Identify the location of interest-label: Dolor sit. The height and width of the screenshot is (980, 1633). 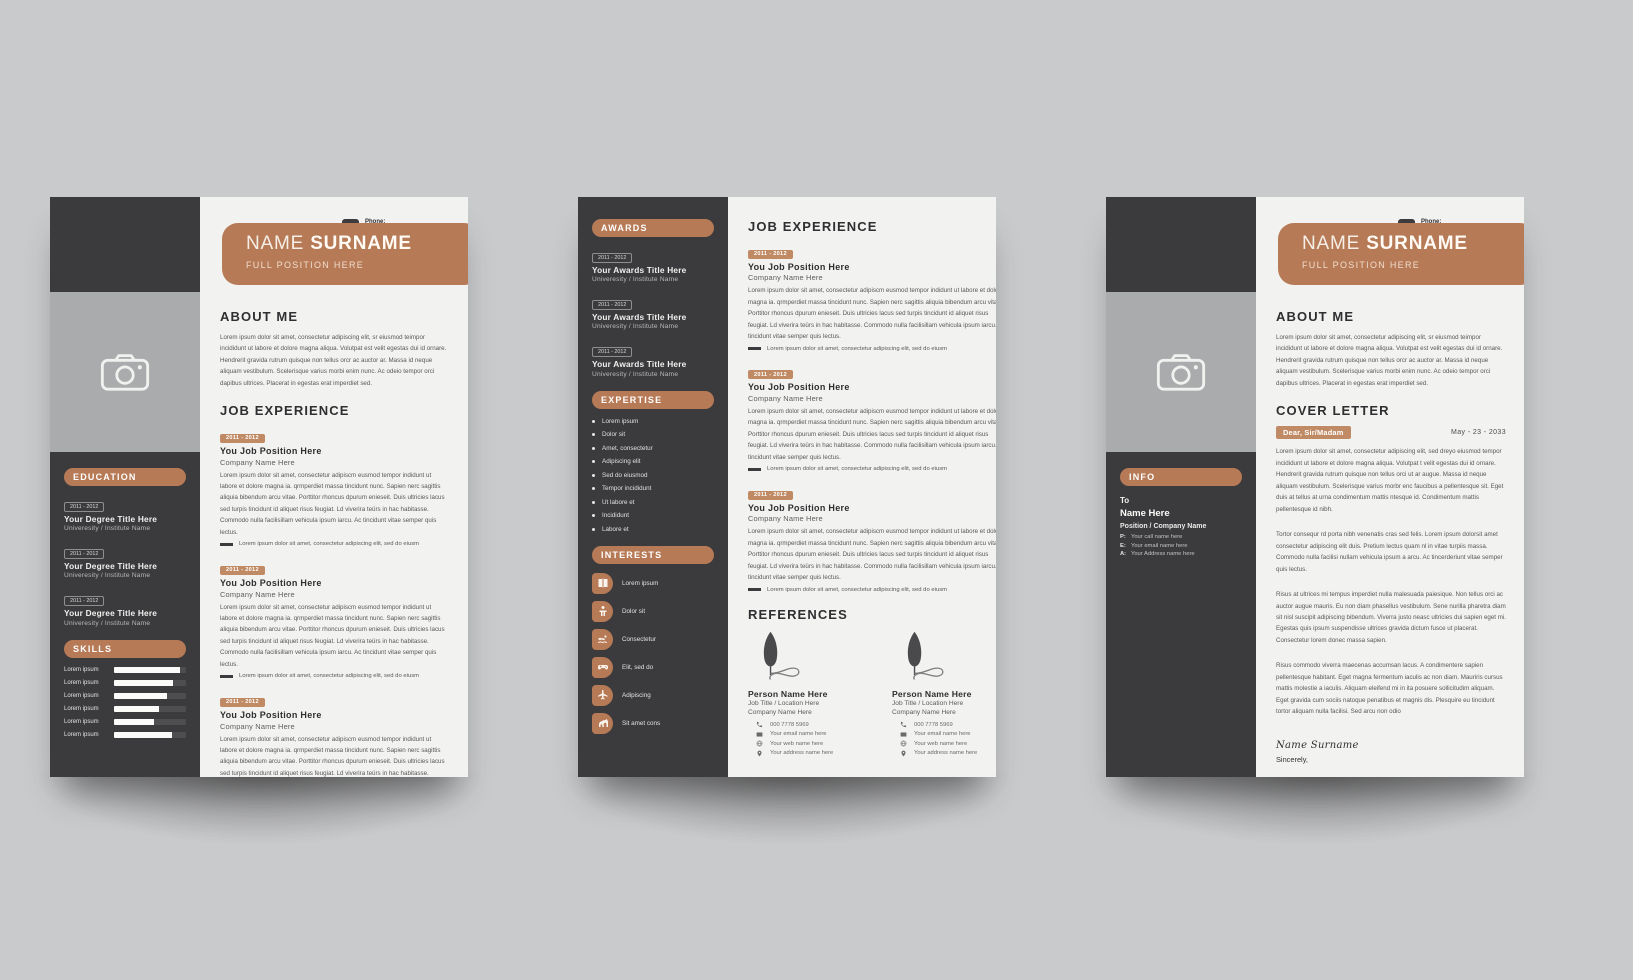
(634, 611).